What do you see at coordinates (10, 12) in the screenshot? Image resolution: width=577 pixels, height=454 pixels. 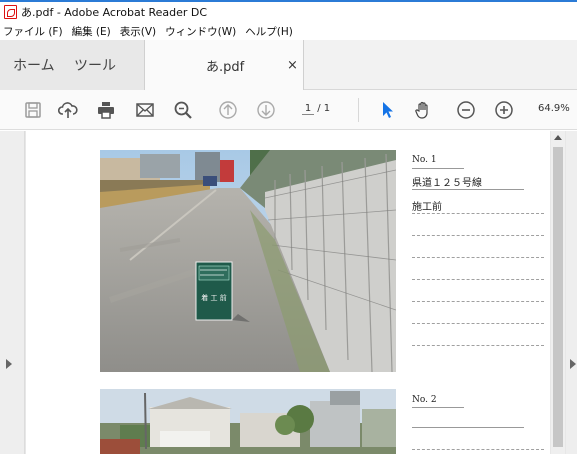 I see `acrobat-pdf-icon` at bounding box center [10, 12].